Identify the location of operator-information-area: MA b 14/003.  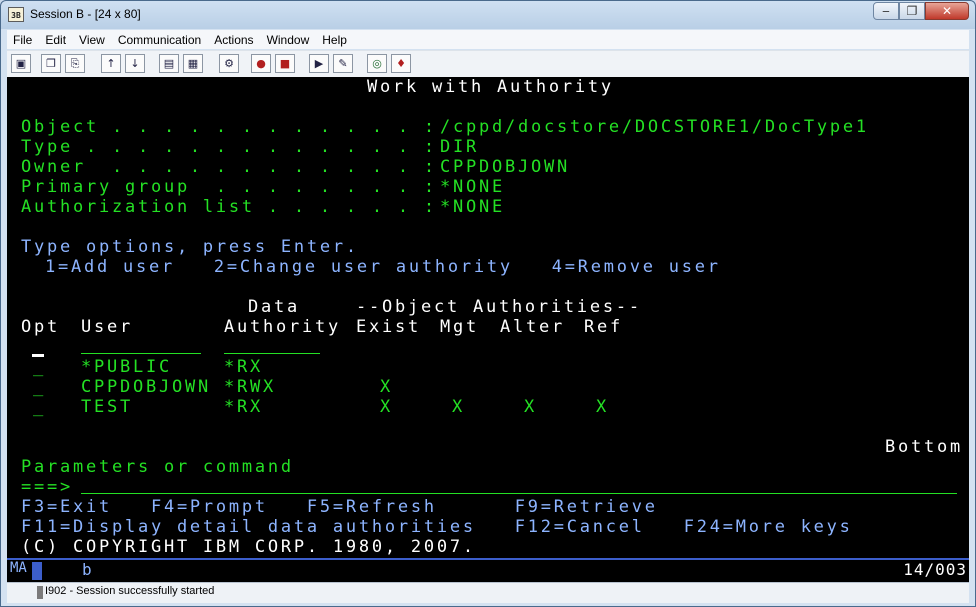
(488, 570).